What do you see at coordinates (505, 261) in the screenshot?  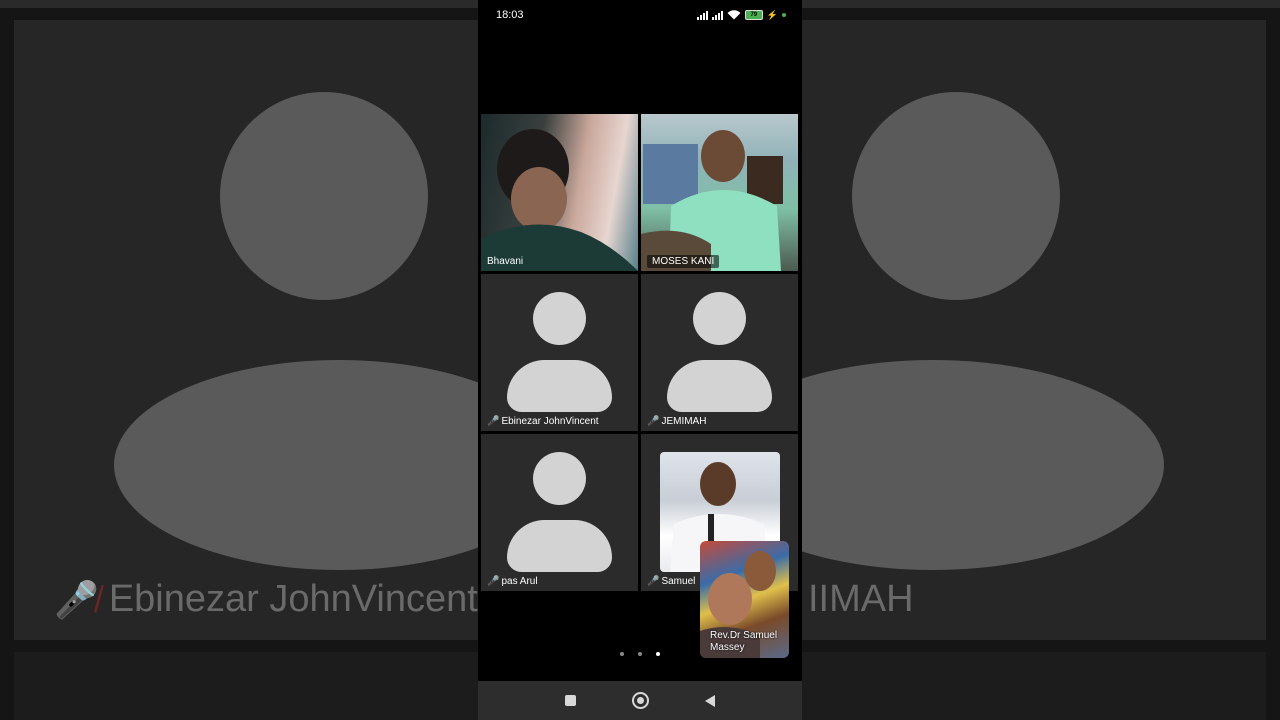 I see `participant-name: Bhavani` at bounding box center [505, 261].